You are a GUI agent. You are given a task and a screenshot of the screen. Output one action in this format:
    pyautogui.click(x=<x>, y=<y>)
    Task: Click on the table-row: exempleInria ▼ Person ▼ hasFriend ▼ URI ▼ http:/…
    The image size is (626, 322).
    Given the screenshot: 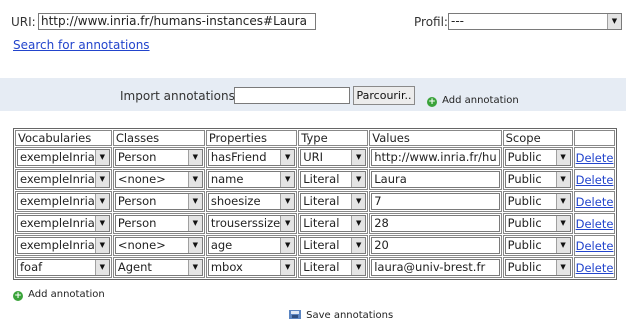 What is the action you would take?
    pyautogui.click(x=315, y=157)
    